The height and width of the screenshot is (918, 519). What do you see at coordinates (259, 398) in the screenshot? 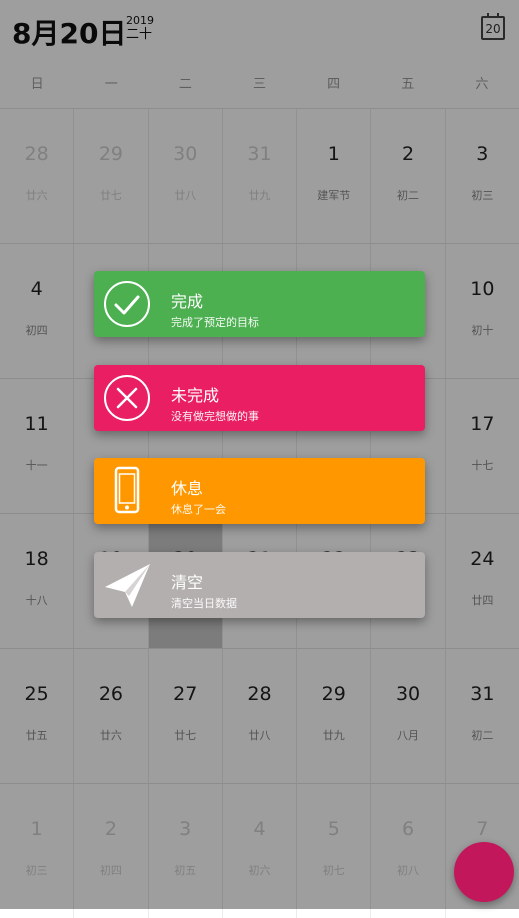
I see `status-undone-button: 未完成 没有做完想做的事` at bounding box center [259, 398].